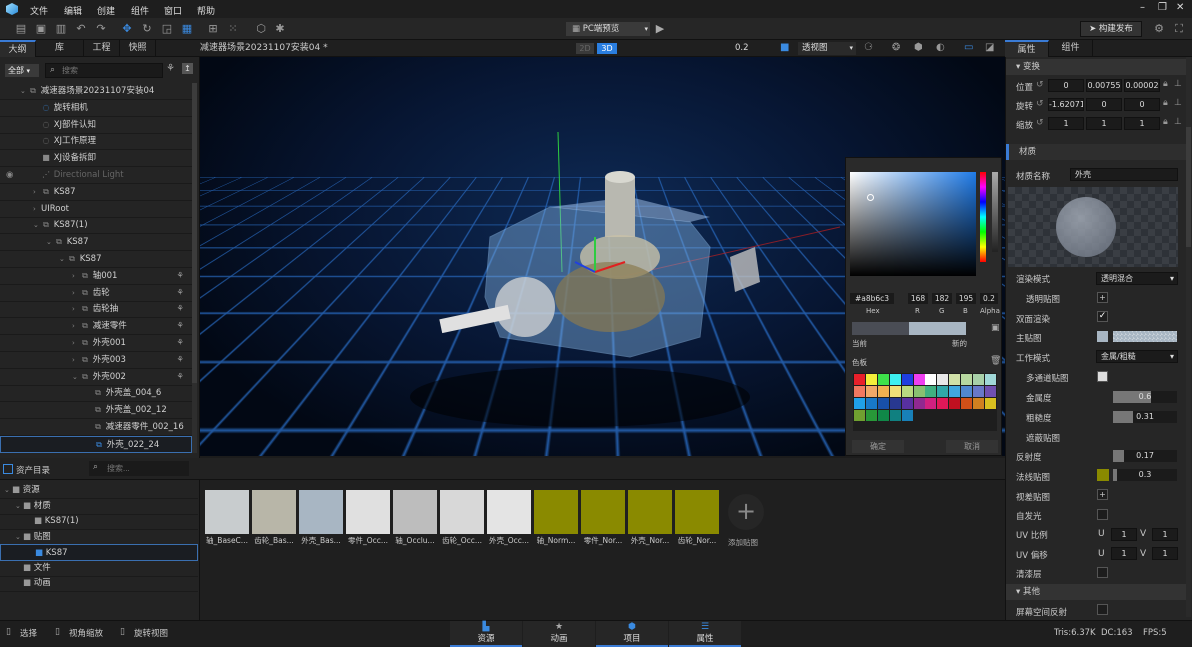  What do you see at coordinates (632, 634) in the screenshot?
I see `bottom-tab-project: ⬢ 项目` at bounding box center [632, 634].